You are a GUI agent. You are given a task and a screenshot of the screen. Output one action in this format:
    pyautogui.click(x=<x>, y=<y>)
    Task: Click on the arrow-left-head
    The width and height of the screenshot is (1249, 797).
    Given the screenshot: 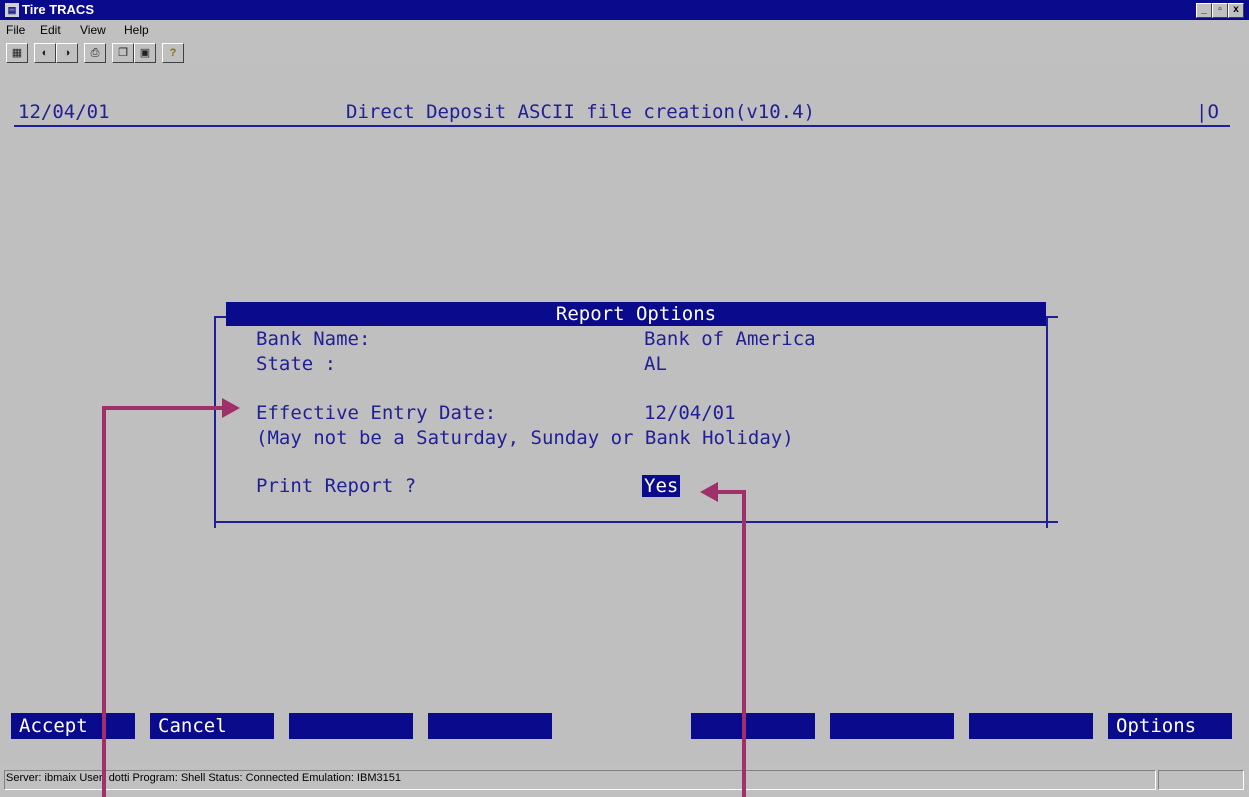 What is the action you would take?
    pyautogui.click(x=231, y=408)
    